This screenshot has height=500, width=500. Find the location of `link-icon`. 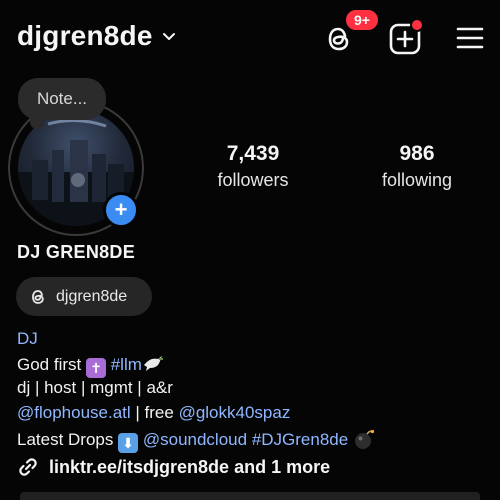

link-icon is located at coordinates (28, 467).